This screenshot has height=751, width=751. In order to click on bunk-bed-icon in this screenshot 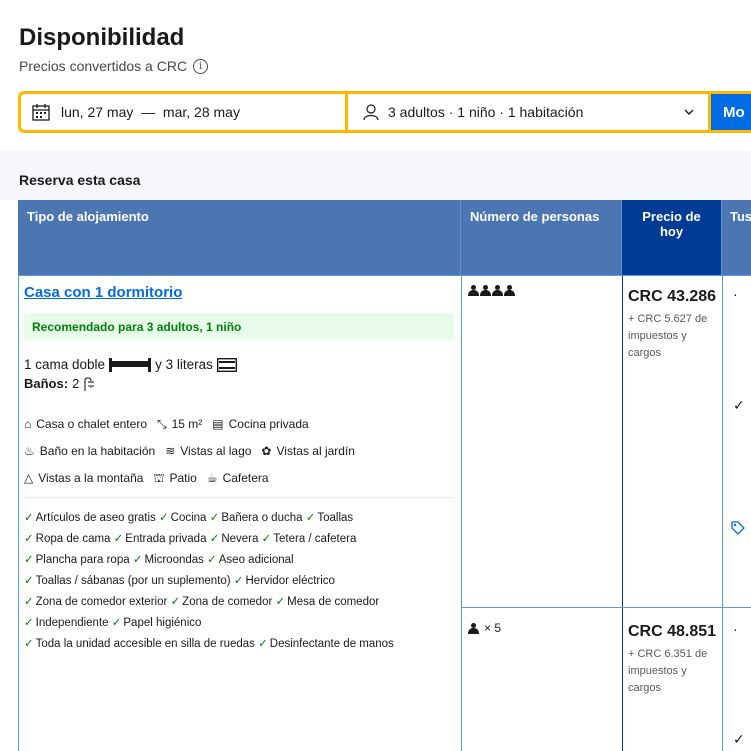, I will do `click(226, 364)`.